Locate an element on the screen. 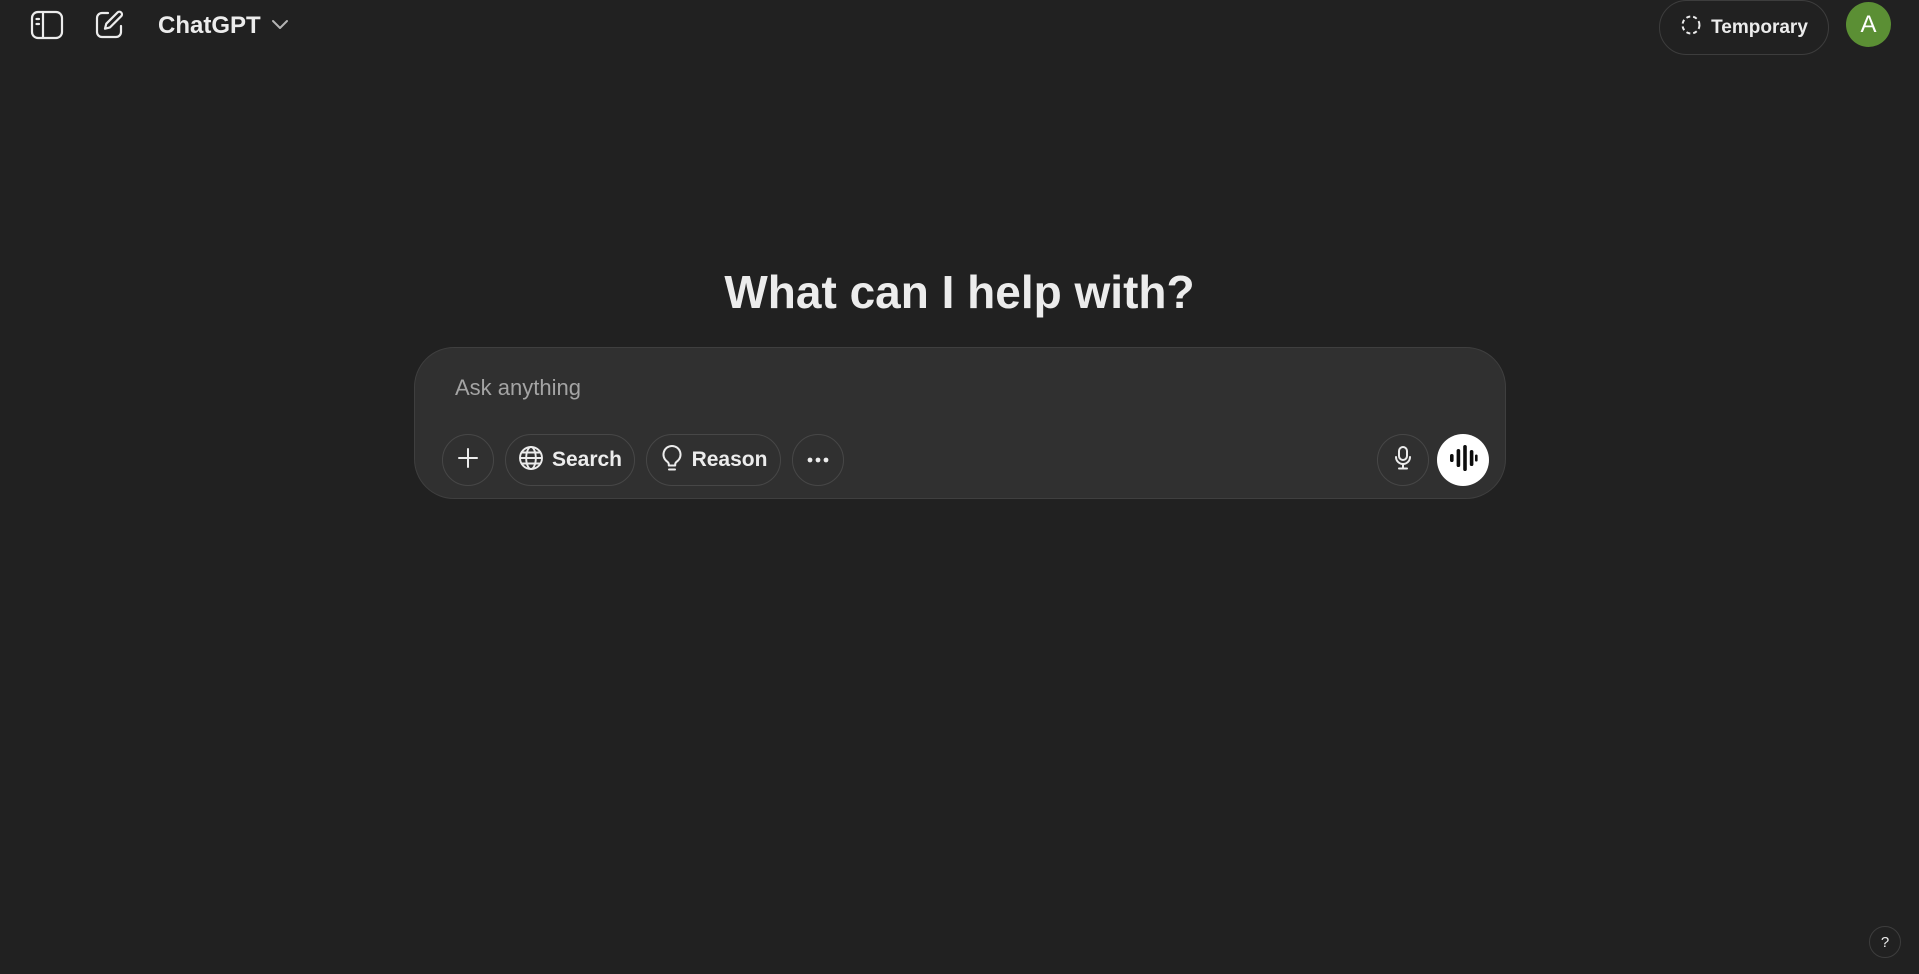  lightbulb-icon is located at coordinates (672, 460).